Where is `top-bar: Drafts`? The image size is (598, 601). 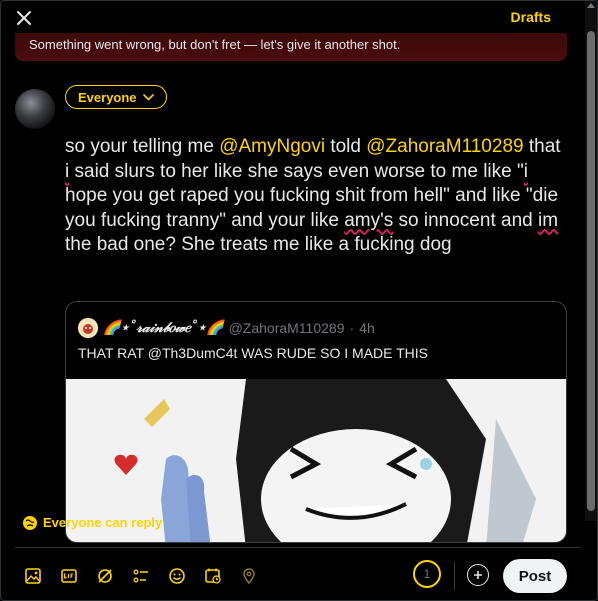
top-bar: Drafts is located at coordinates (299, 18).